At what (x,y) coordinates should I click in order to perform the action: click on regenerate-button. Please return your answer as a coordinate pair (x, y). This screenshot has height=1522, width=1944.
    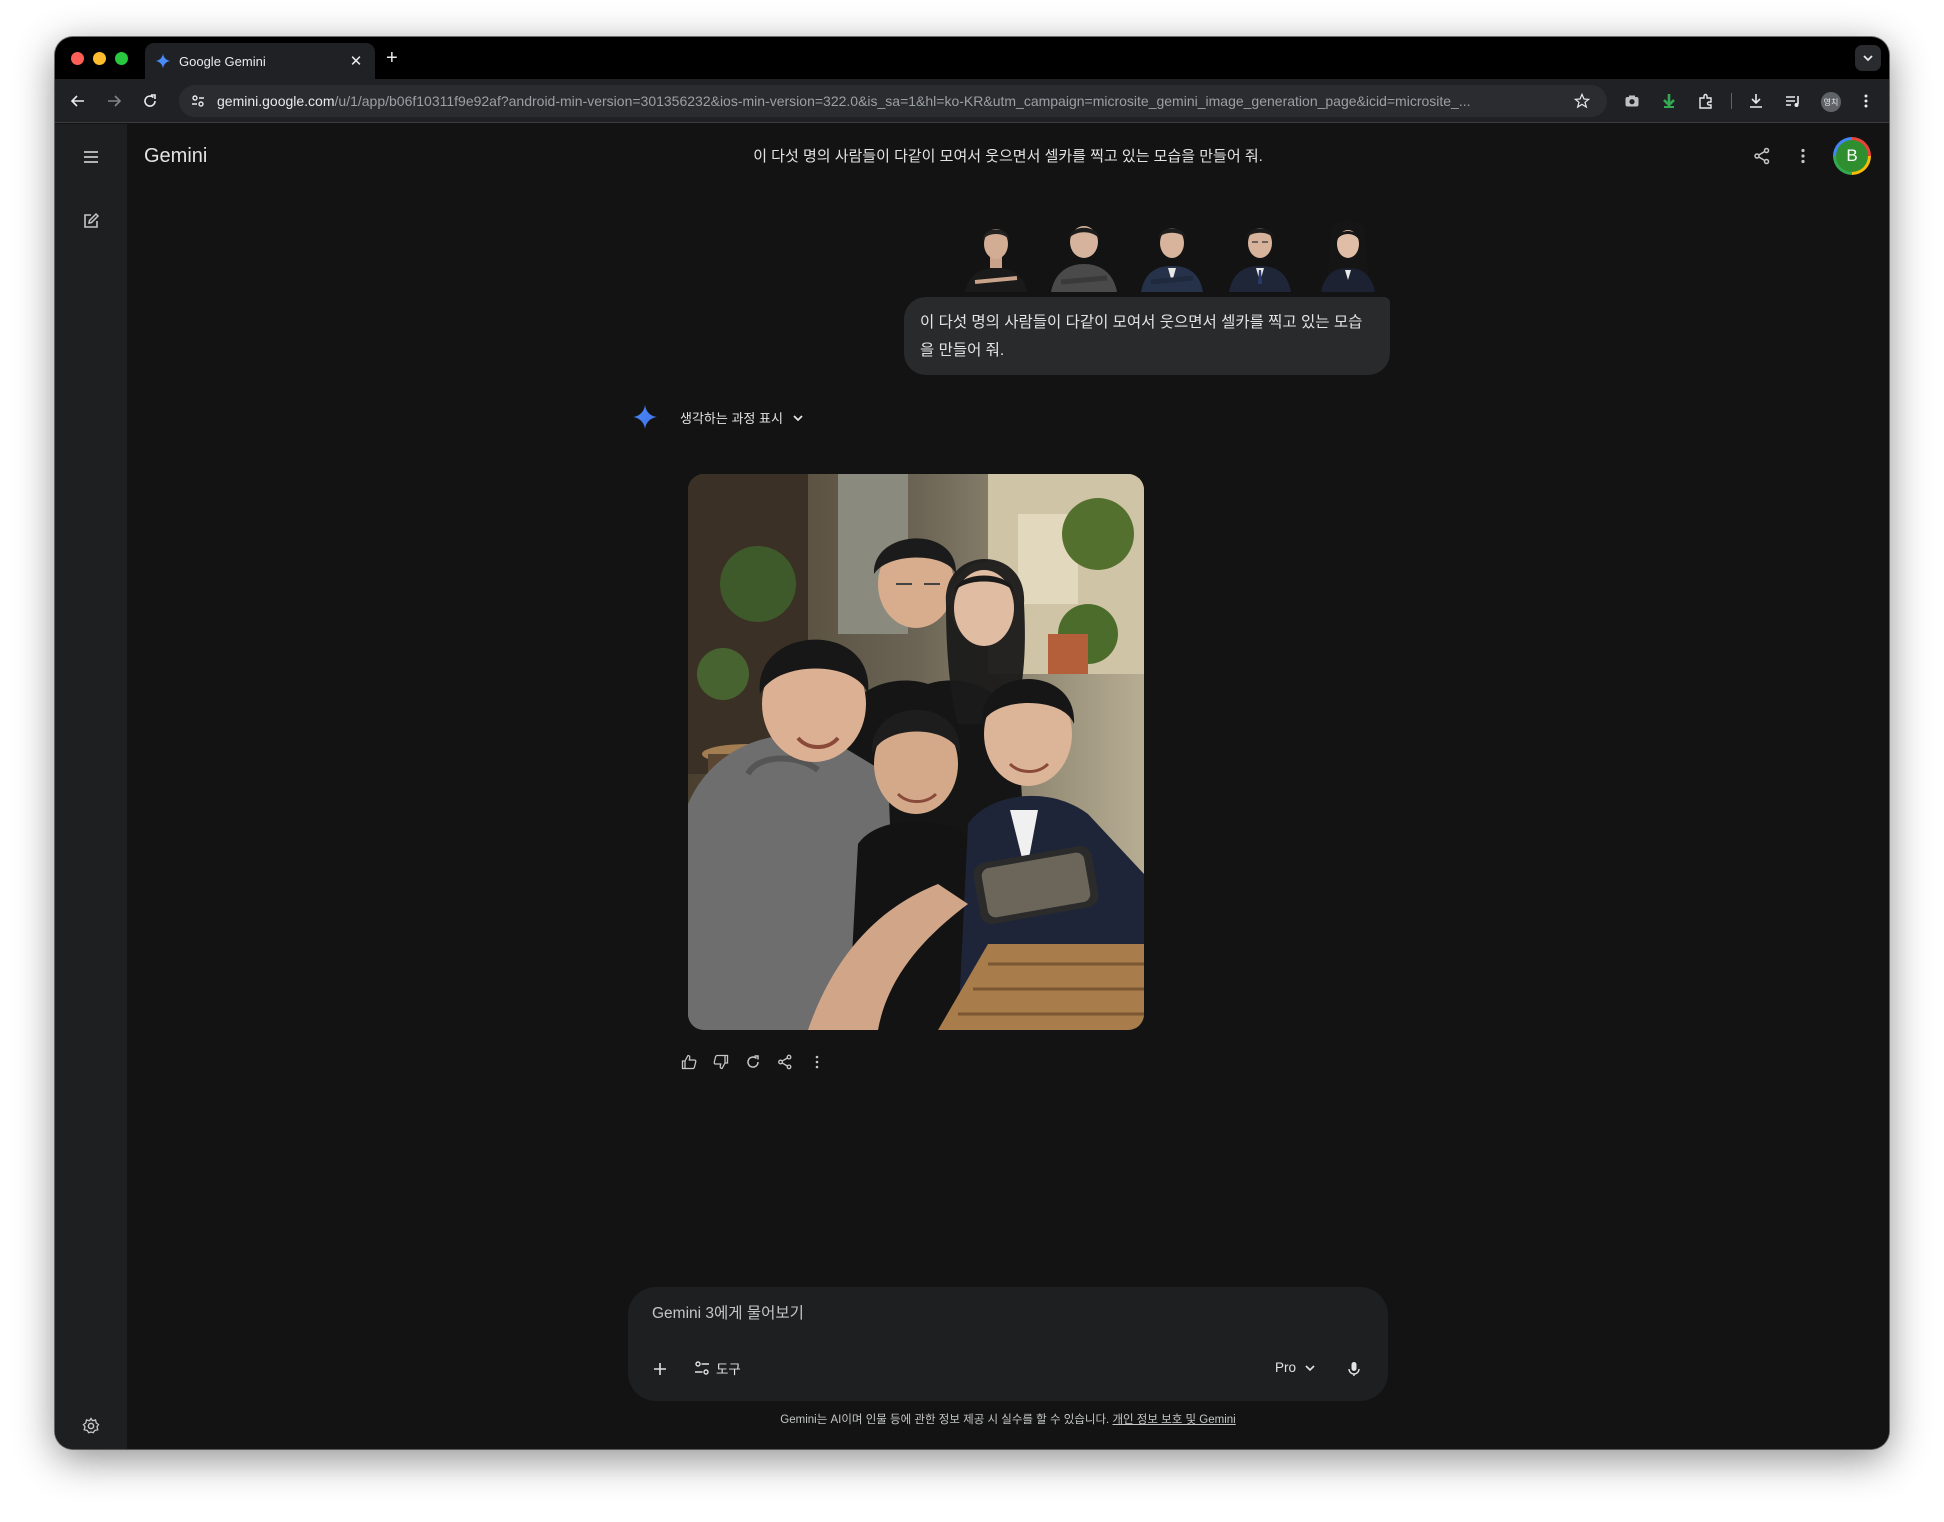
    Looking at the image, I should click on (753, 1062).